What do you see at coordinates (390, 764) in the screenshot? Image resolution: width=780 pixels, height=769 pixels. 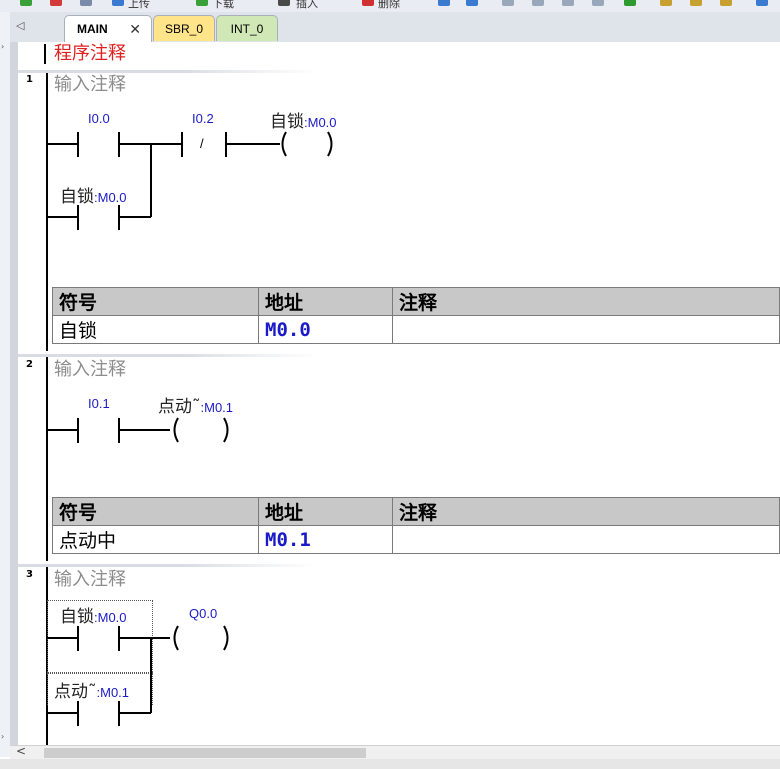 I see `status-strip` at bounding box center [390, 764].